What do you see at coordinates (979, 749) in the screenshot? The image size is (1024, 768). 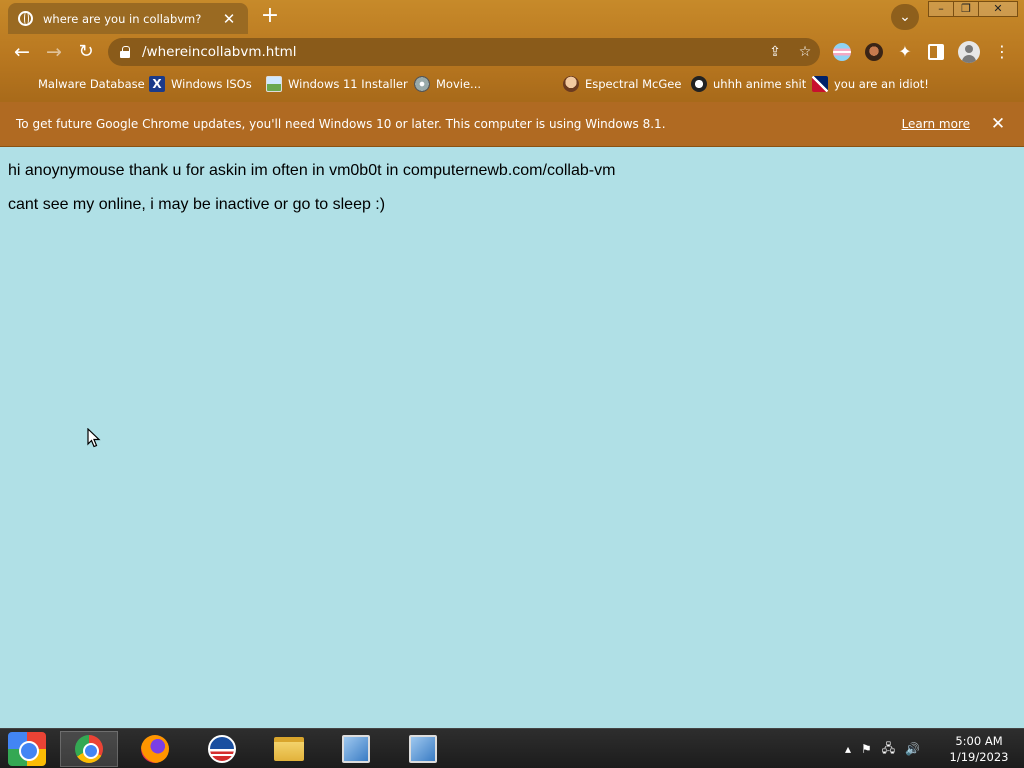 I see `clock: 5:00 AM 1/19/2023` at bounding box center [979, 749].